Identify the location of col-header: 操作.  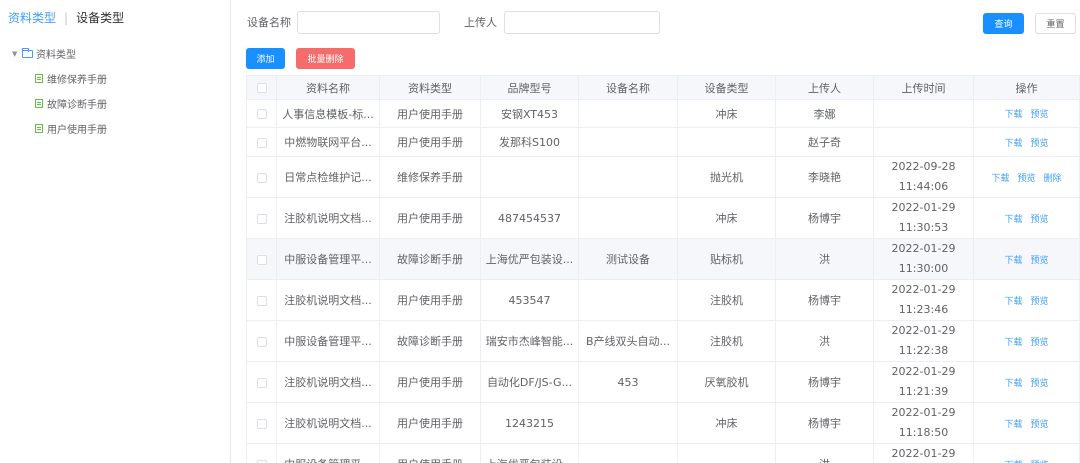
(1026, 87).